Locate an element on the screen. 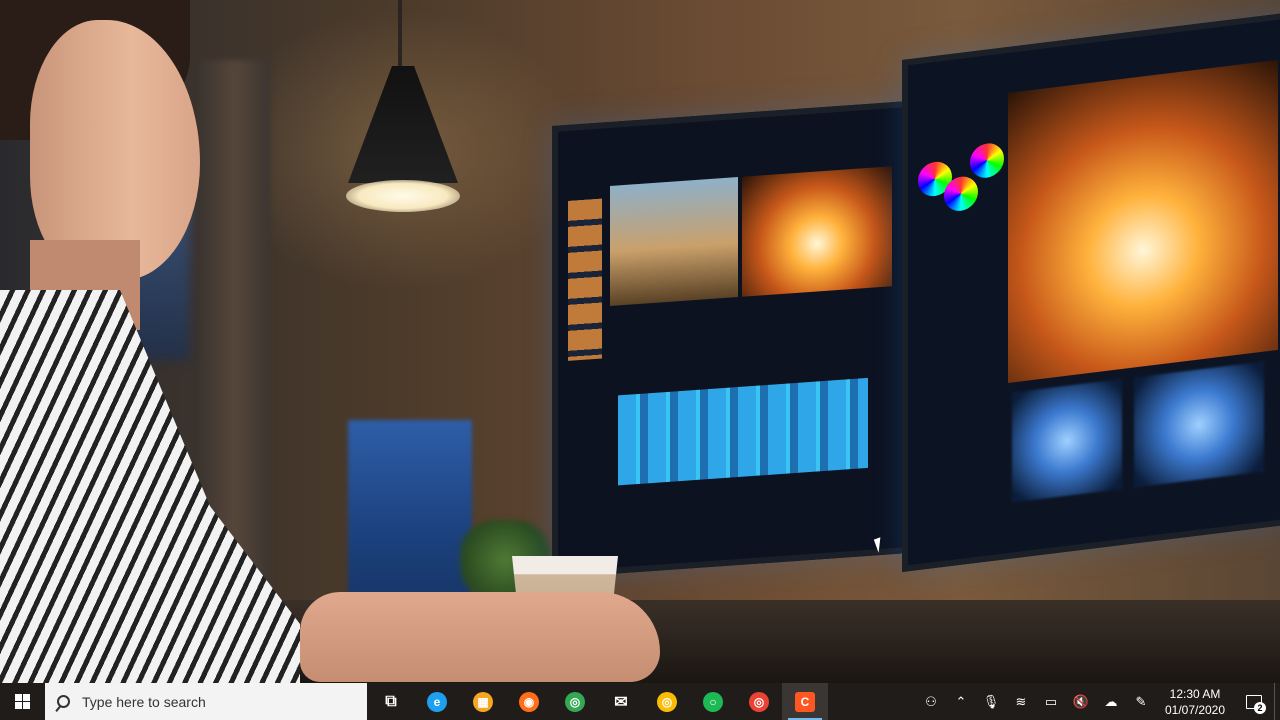  lamp-cord is located at coordinates (400, 35).